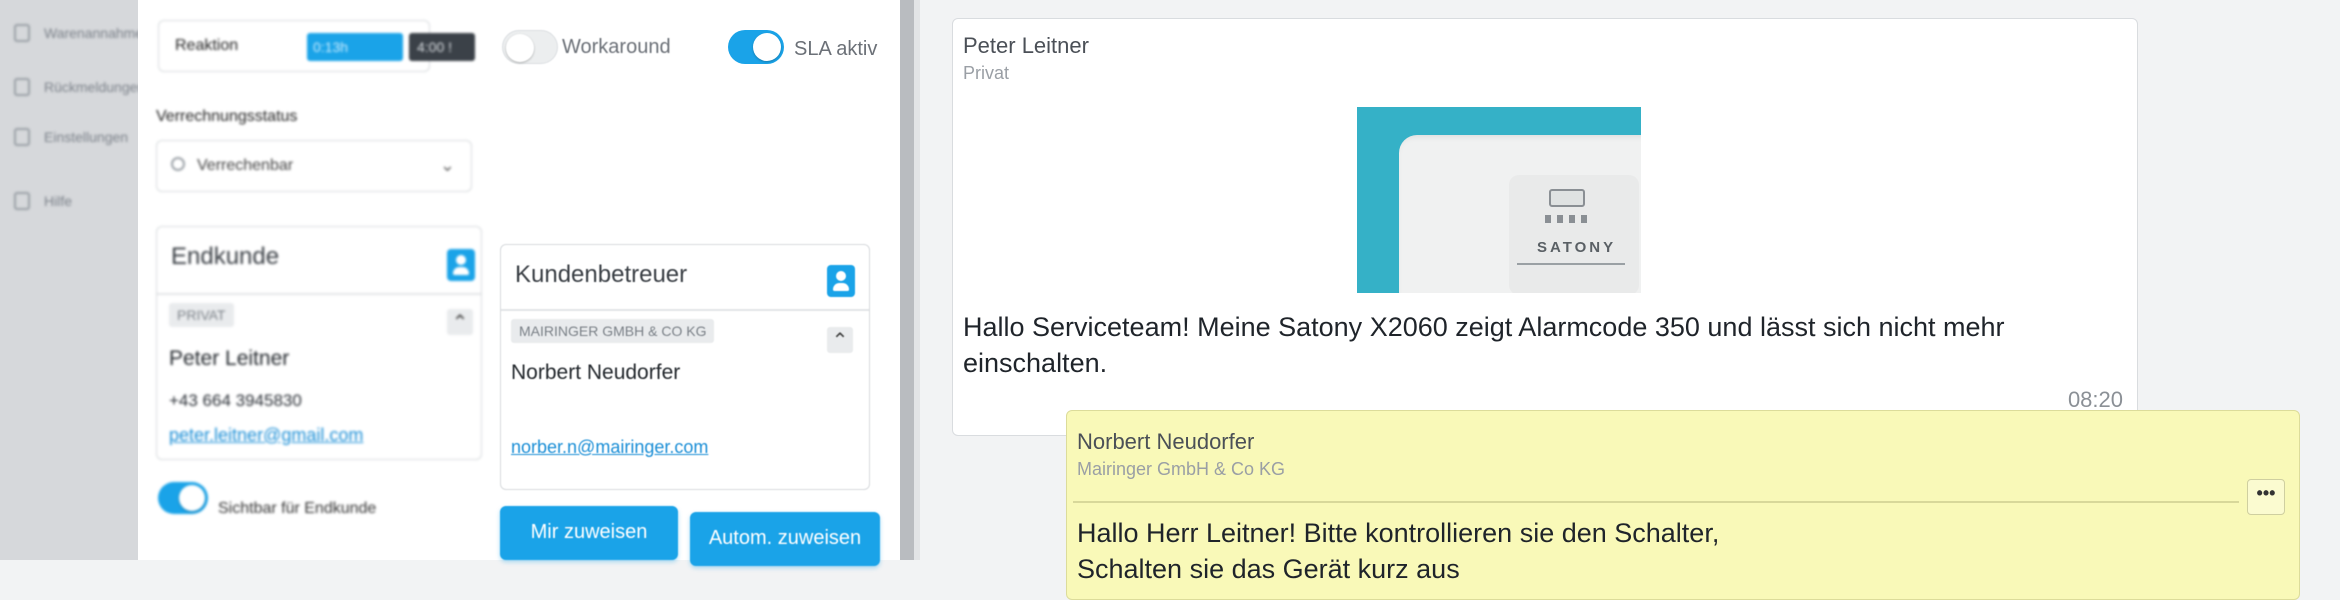  Describe the element at coordinates (1166, 441) in the screenshot. I see `message-sender: Norbert Neudorfer` at that location.